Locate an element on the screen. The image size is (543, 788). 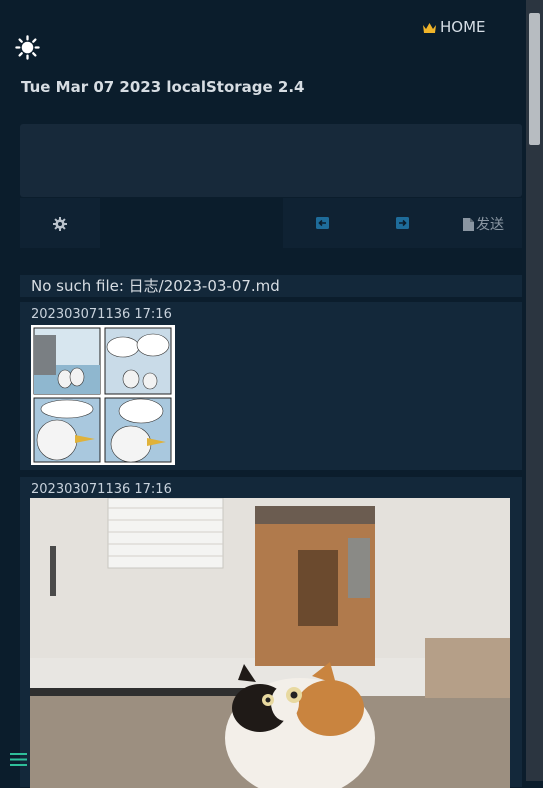
settings-button is located at coordinates (60, 223).